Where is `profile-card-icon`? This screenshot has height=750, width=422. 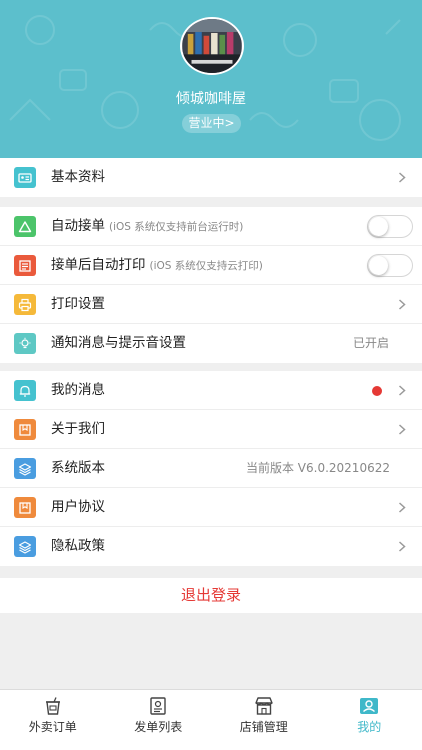 profile-card-icon is located at coordinates (369, 706).